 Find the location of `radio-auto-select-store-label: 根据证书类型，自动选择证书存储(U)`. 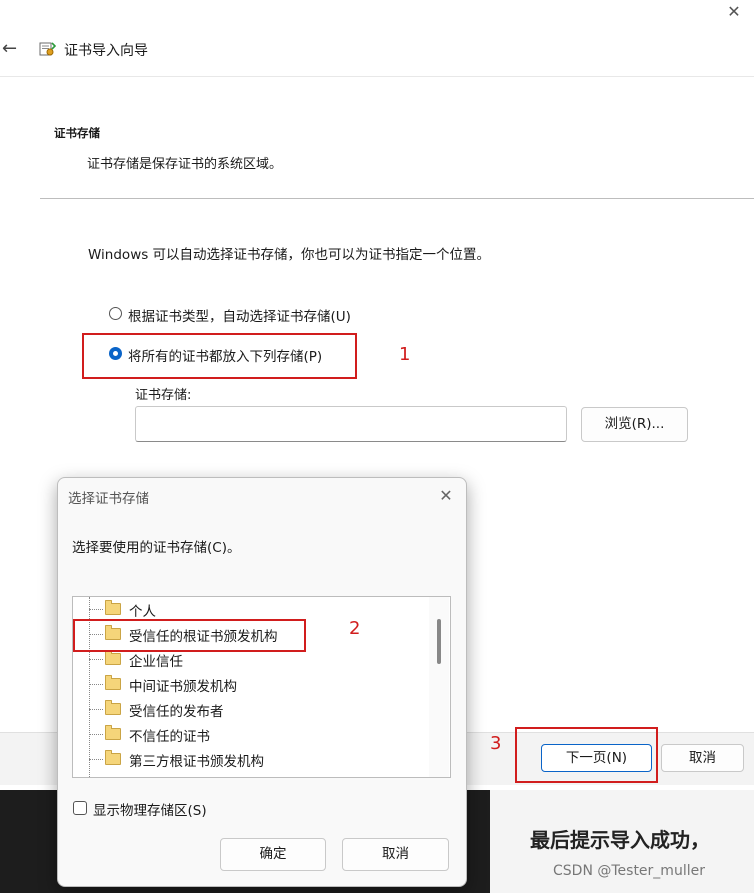

radio-auto-select-store-label: 根据证书类型，自动选择证书存储(U) is located at coordinates (239, 315).